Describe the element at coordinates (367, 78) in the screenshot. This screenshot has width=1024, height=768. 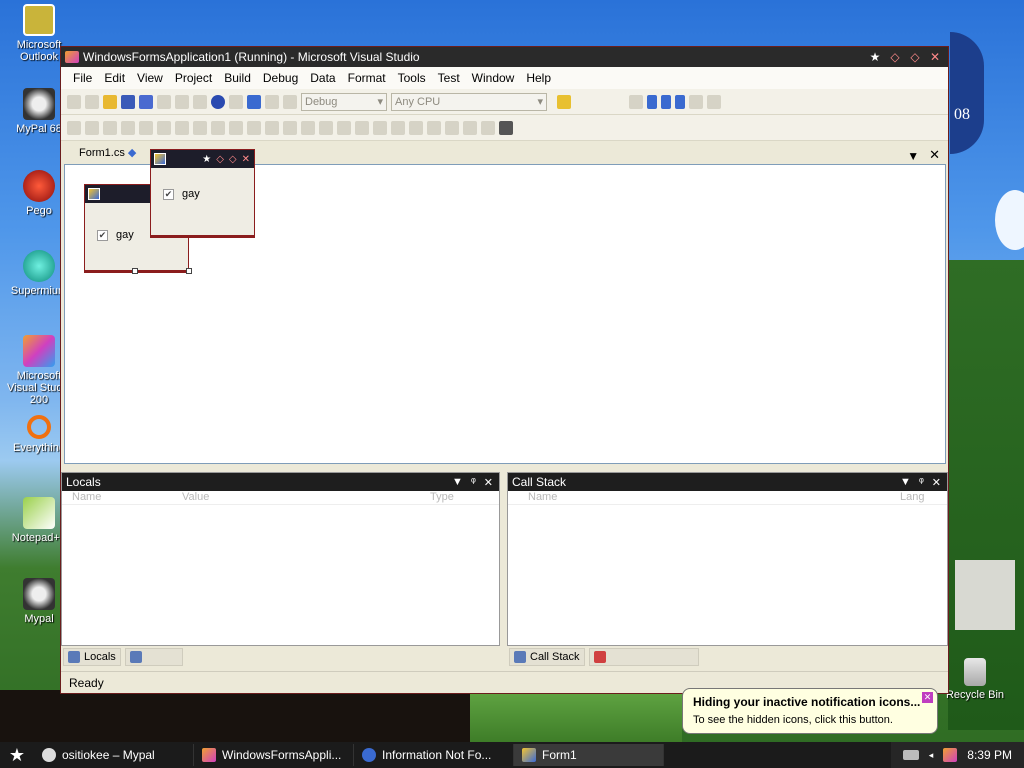
I see `menu-format: Format` at that location.